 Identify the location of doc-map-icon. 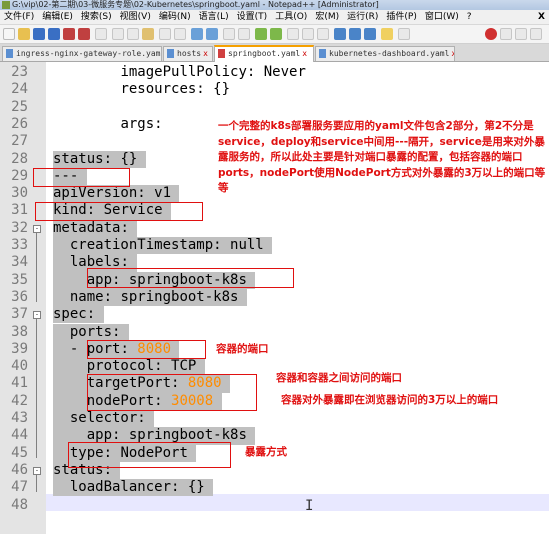
(355, 34).